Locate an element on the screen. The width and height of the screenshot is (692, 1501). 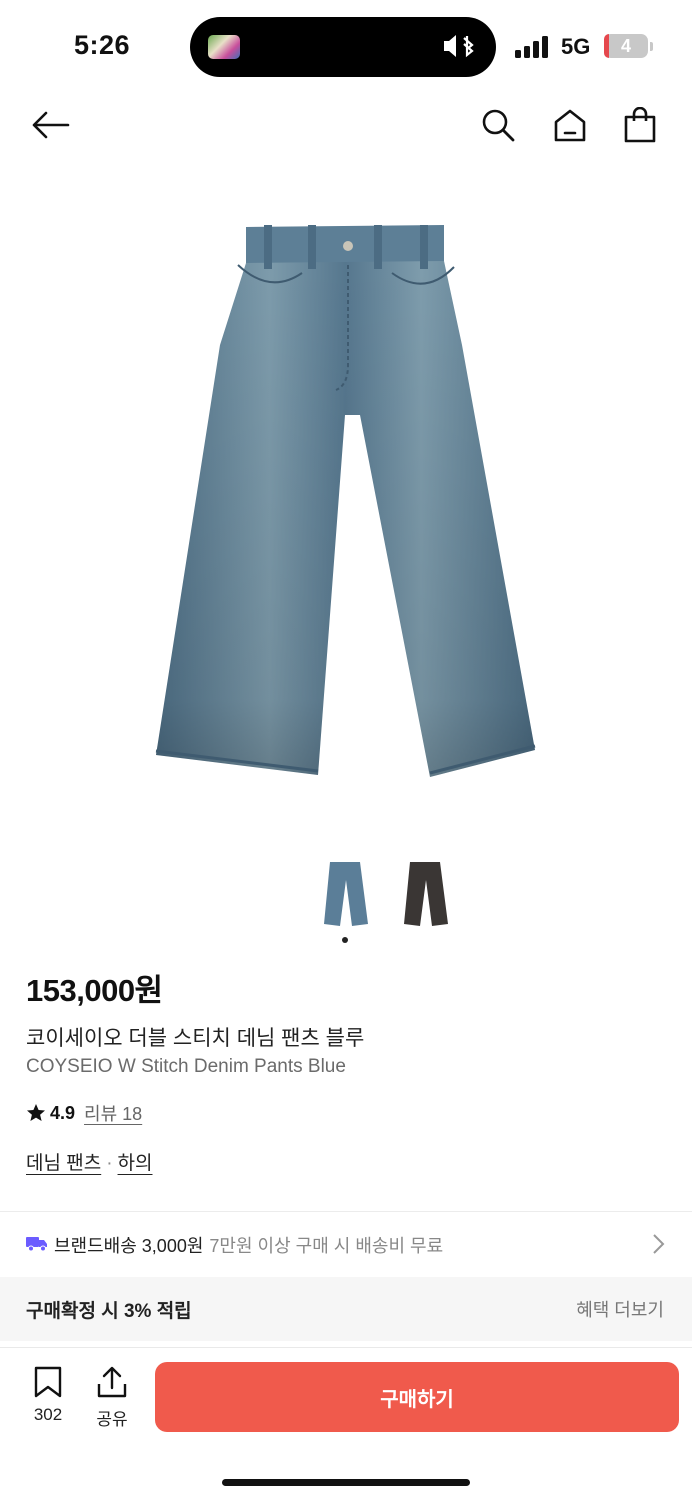
product-price: 153,000원 is located at coordinates (94, 990).